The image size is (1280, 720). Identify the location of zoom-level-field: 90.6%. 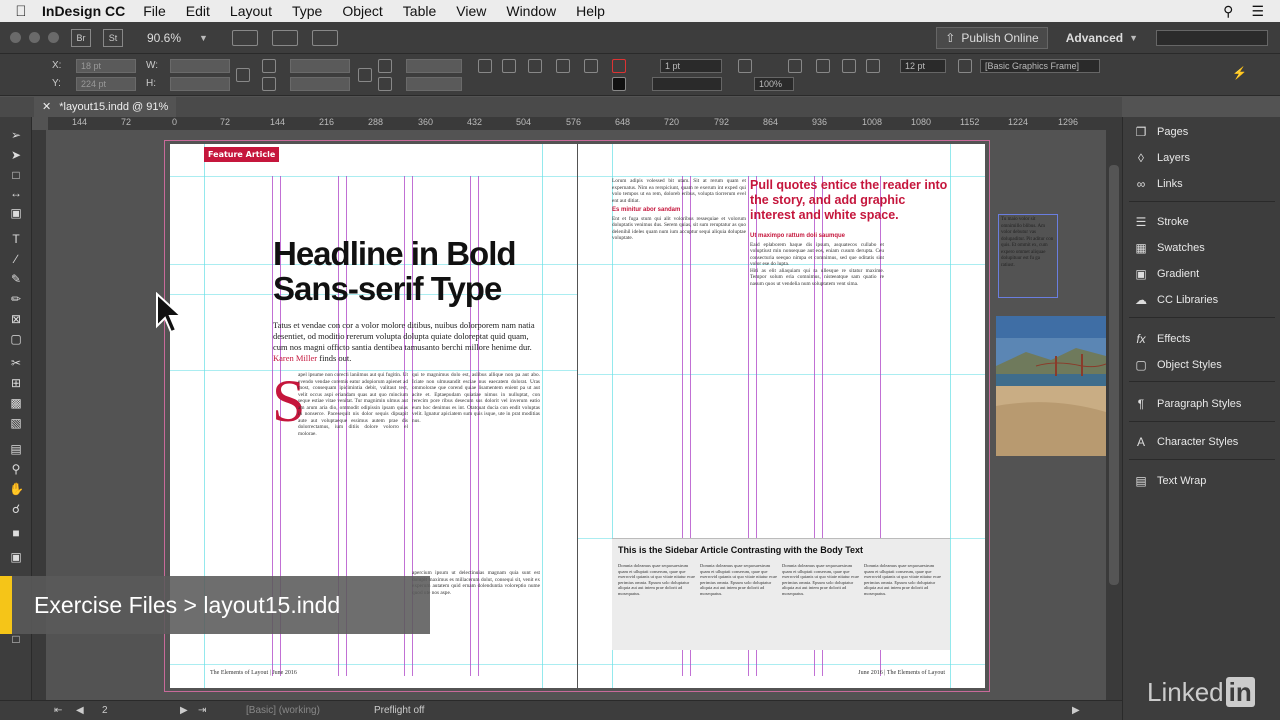
(173, 38).